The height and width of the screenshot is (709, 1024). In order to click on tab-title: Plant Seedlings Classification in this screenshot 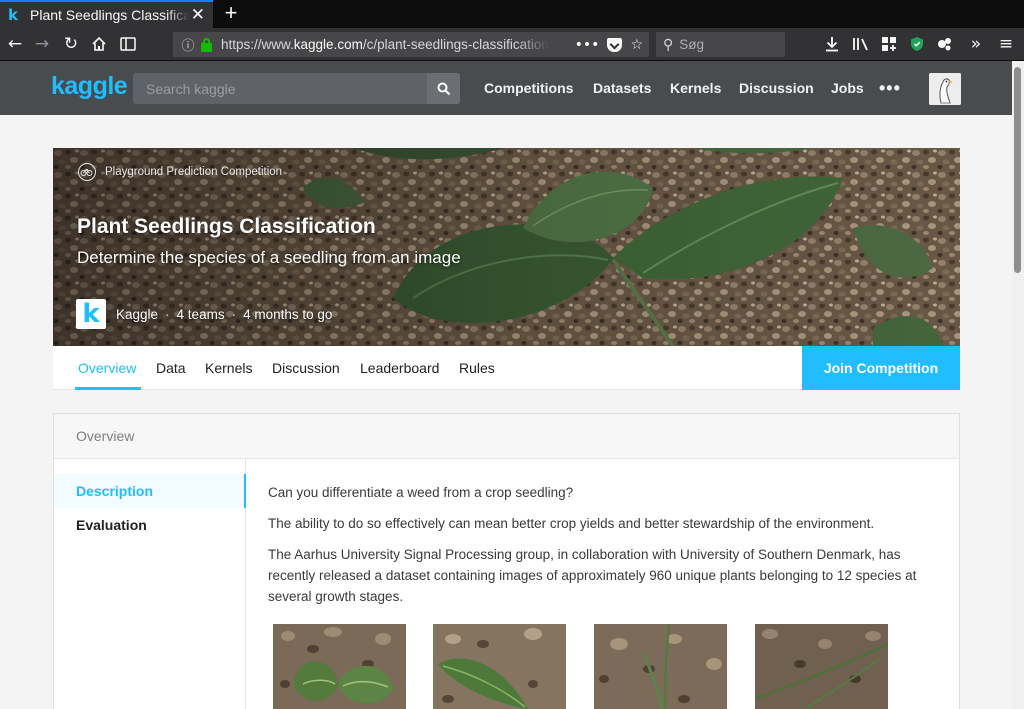, I will do `click(110, 15)`.